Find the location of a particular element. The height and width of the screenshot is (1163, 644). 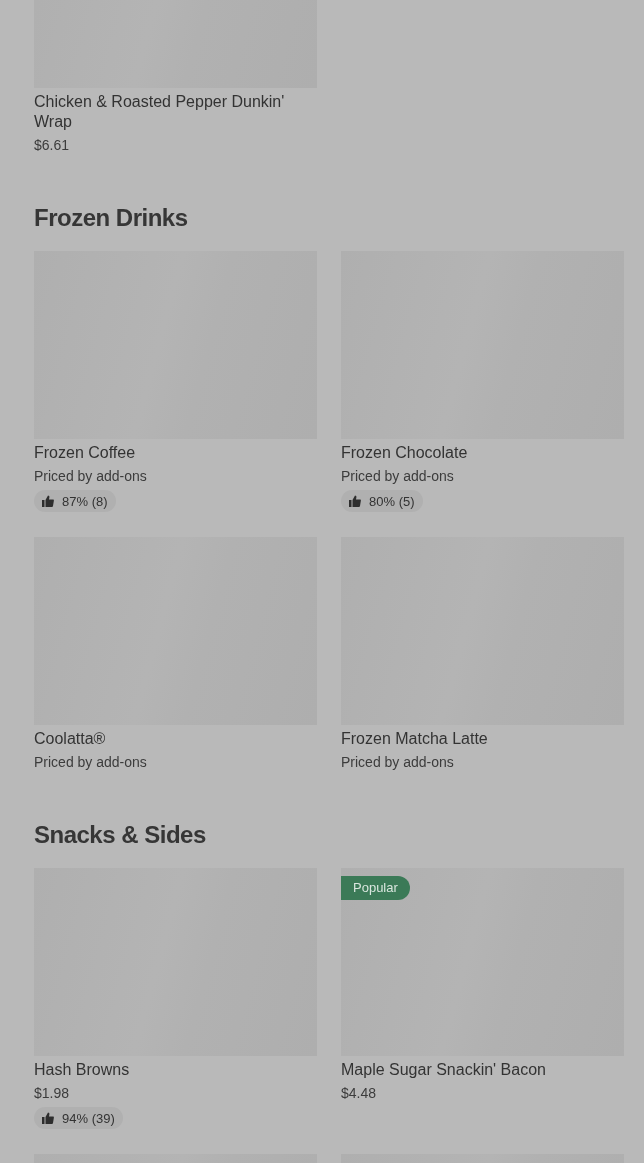

item-name: Frozen Chocolate is located at coordinates (482, 453).